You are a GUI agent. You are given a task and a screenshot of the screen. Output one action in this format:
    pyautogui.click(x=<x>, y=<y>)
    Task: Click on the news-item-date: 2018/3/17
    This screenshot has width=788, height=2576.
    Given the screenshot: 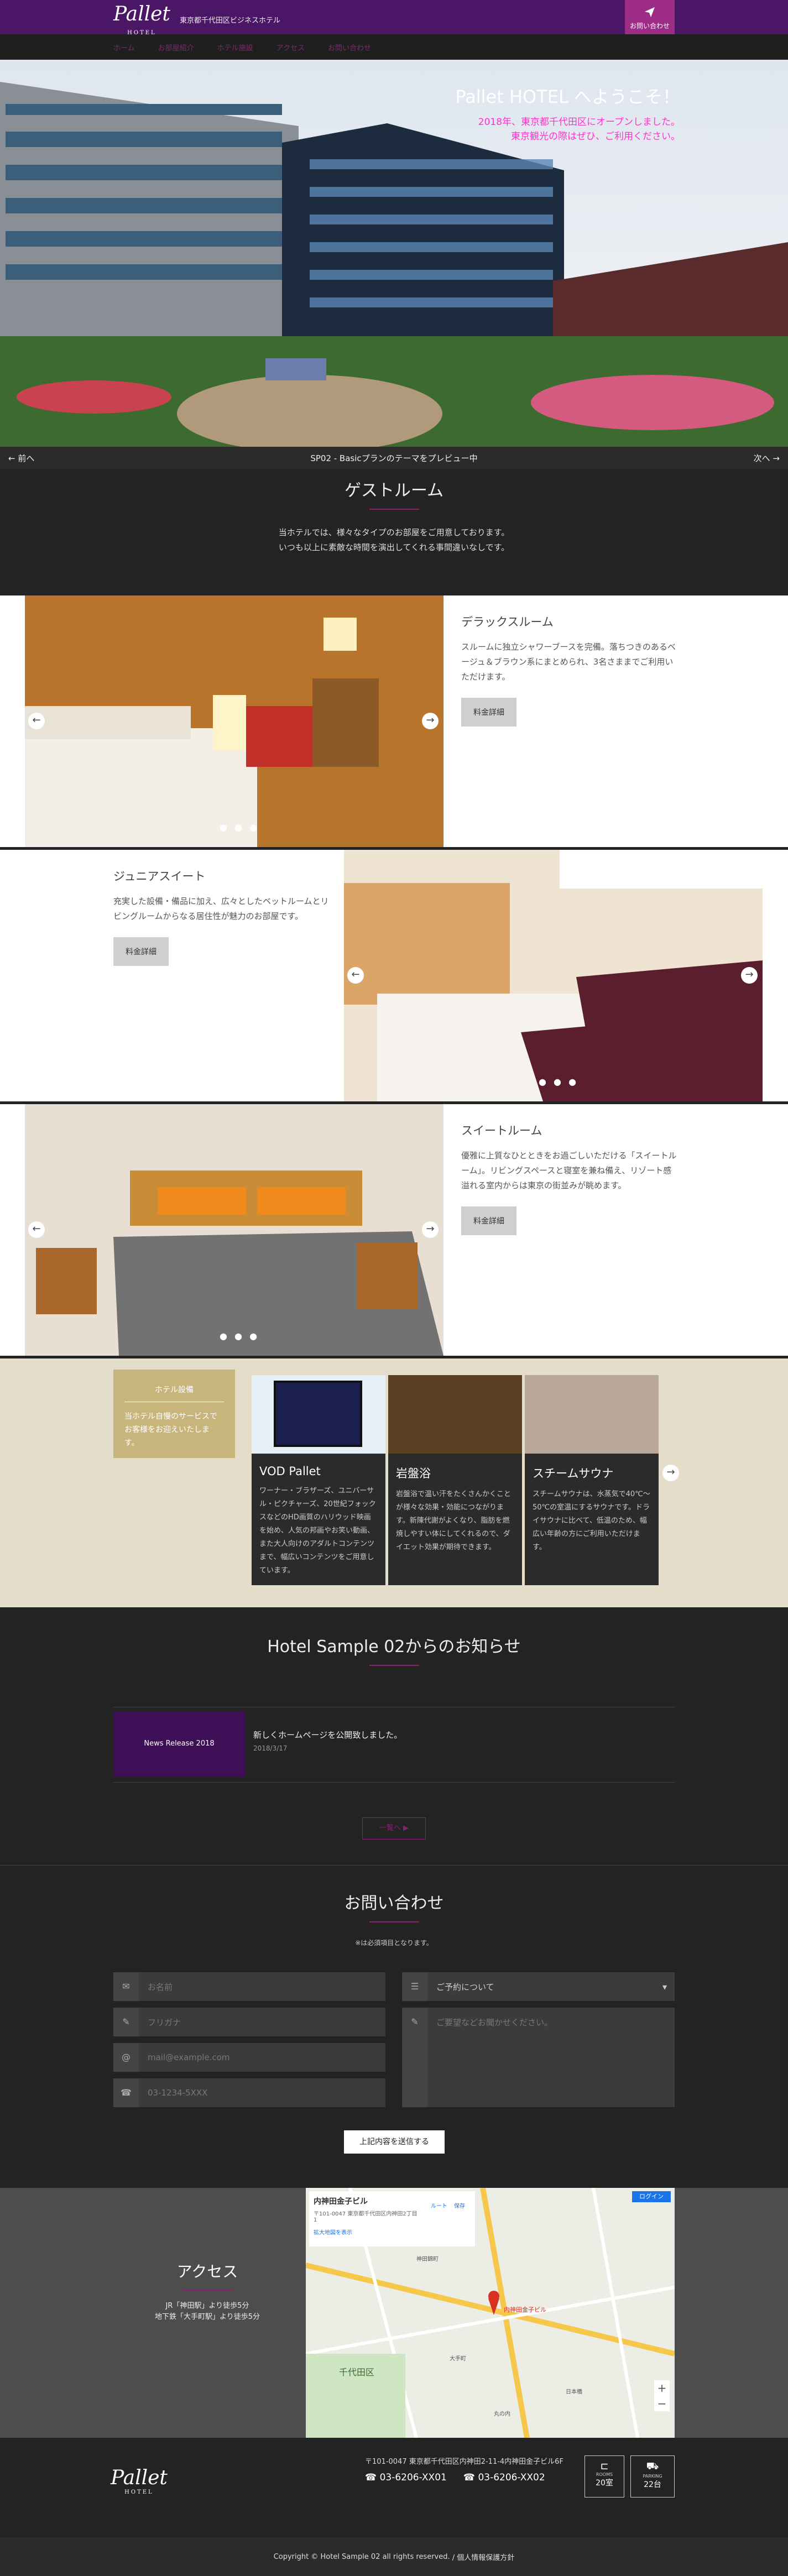 What is the action you would take?
    pyautogui.click(x=270, y=1748)
    